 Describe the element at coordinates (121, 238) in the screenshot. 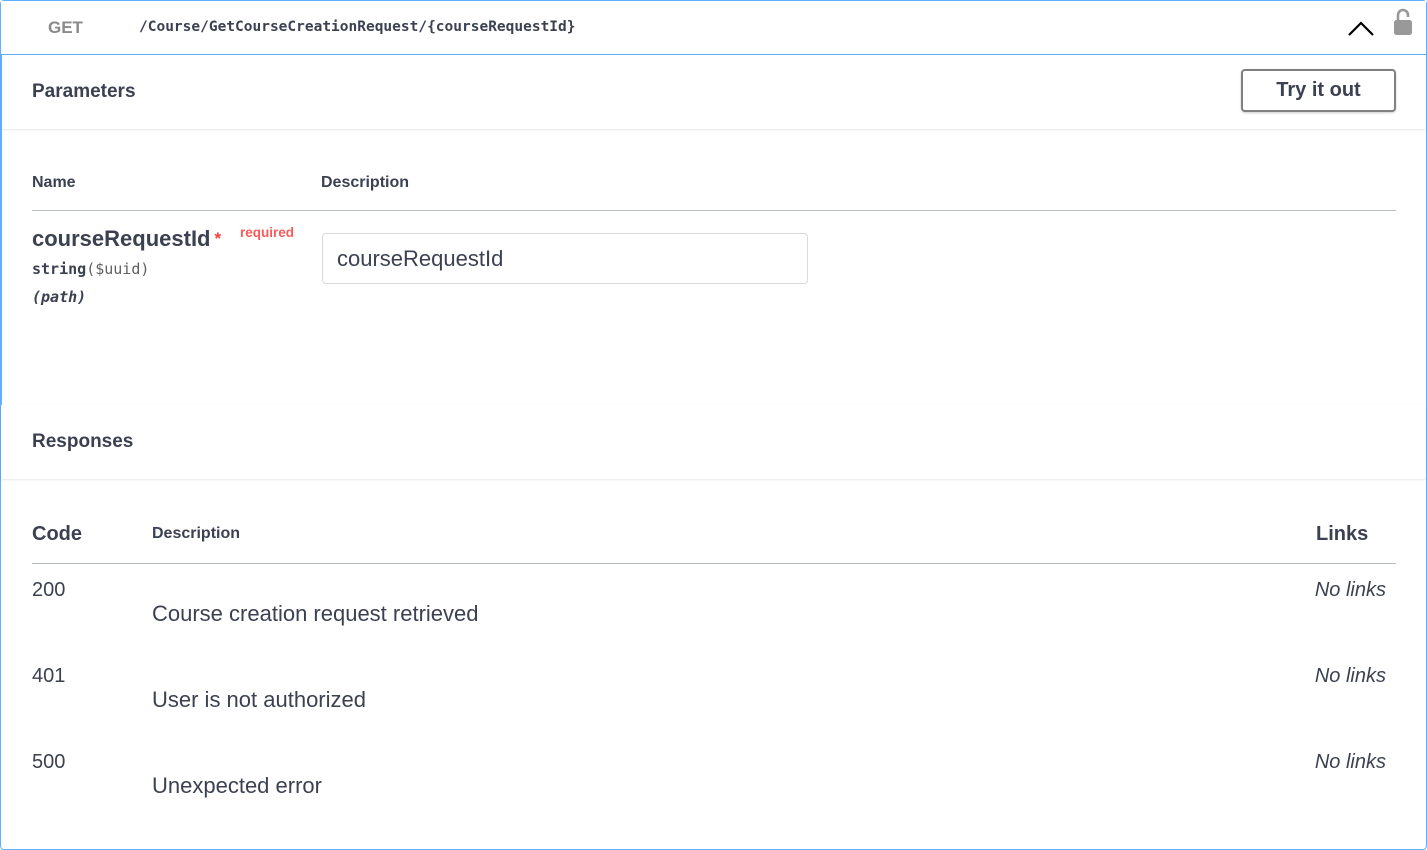

I see `param-name-label: courseRequestId` at that location.